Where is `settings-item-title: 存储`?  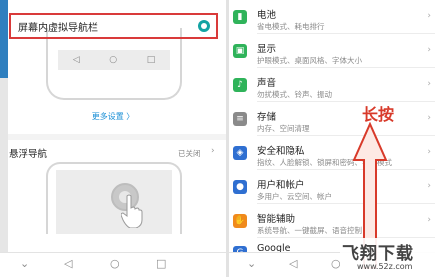 settings-item-title: 存储 is located at coordinates (267, 117).